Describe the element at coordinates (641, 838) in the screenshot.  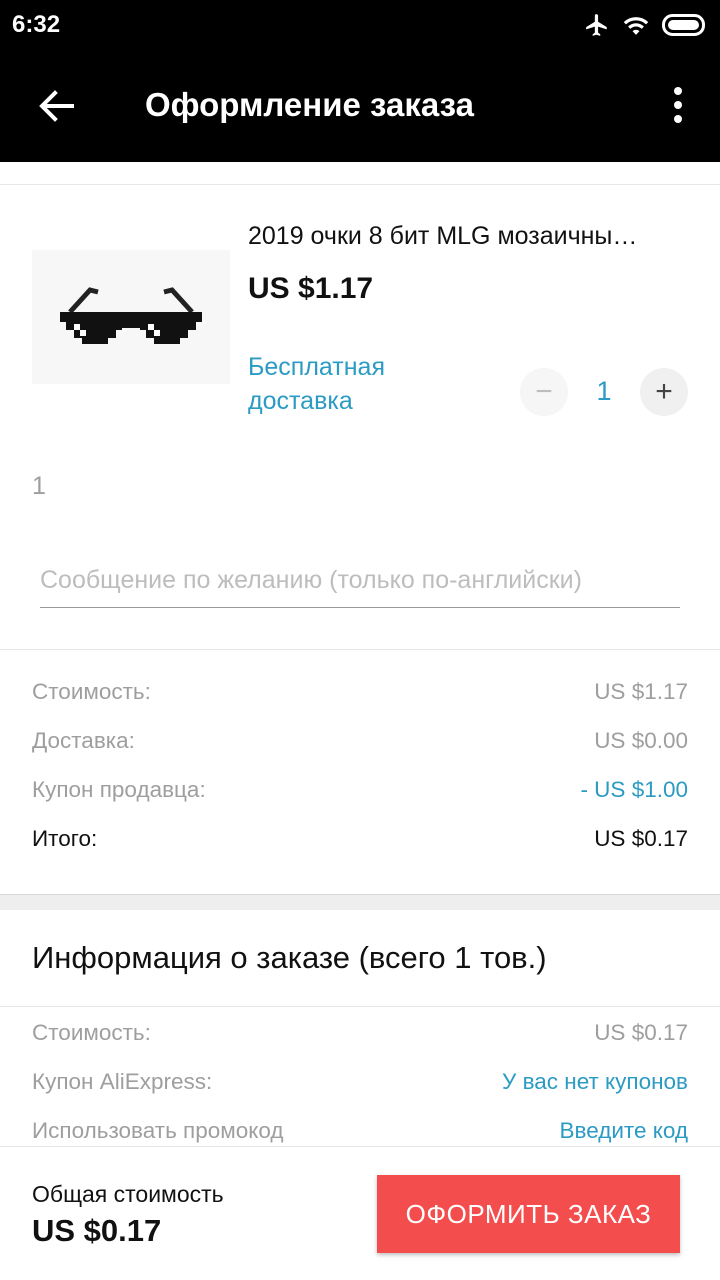
I see `summary-value: US $0.17` at that location.